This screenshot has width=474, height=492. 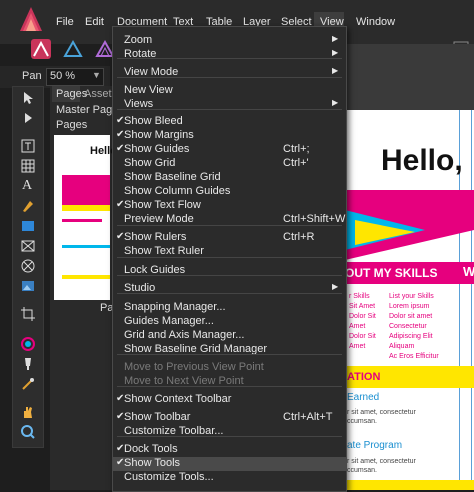 I want to click on tool-name-label: Pan, so click(x=32, y=76).